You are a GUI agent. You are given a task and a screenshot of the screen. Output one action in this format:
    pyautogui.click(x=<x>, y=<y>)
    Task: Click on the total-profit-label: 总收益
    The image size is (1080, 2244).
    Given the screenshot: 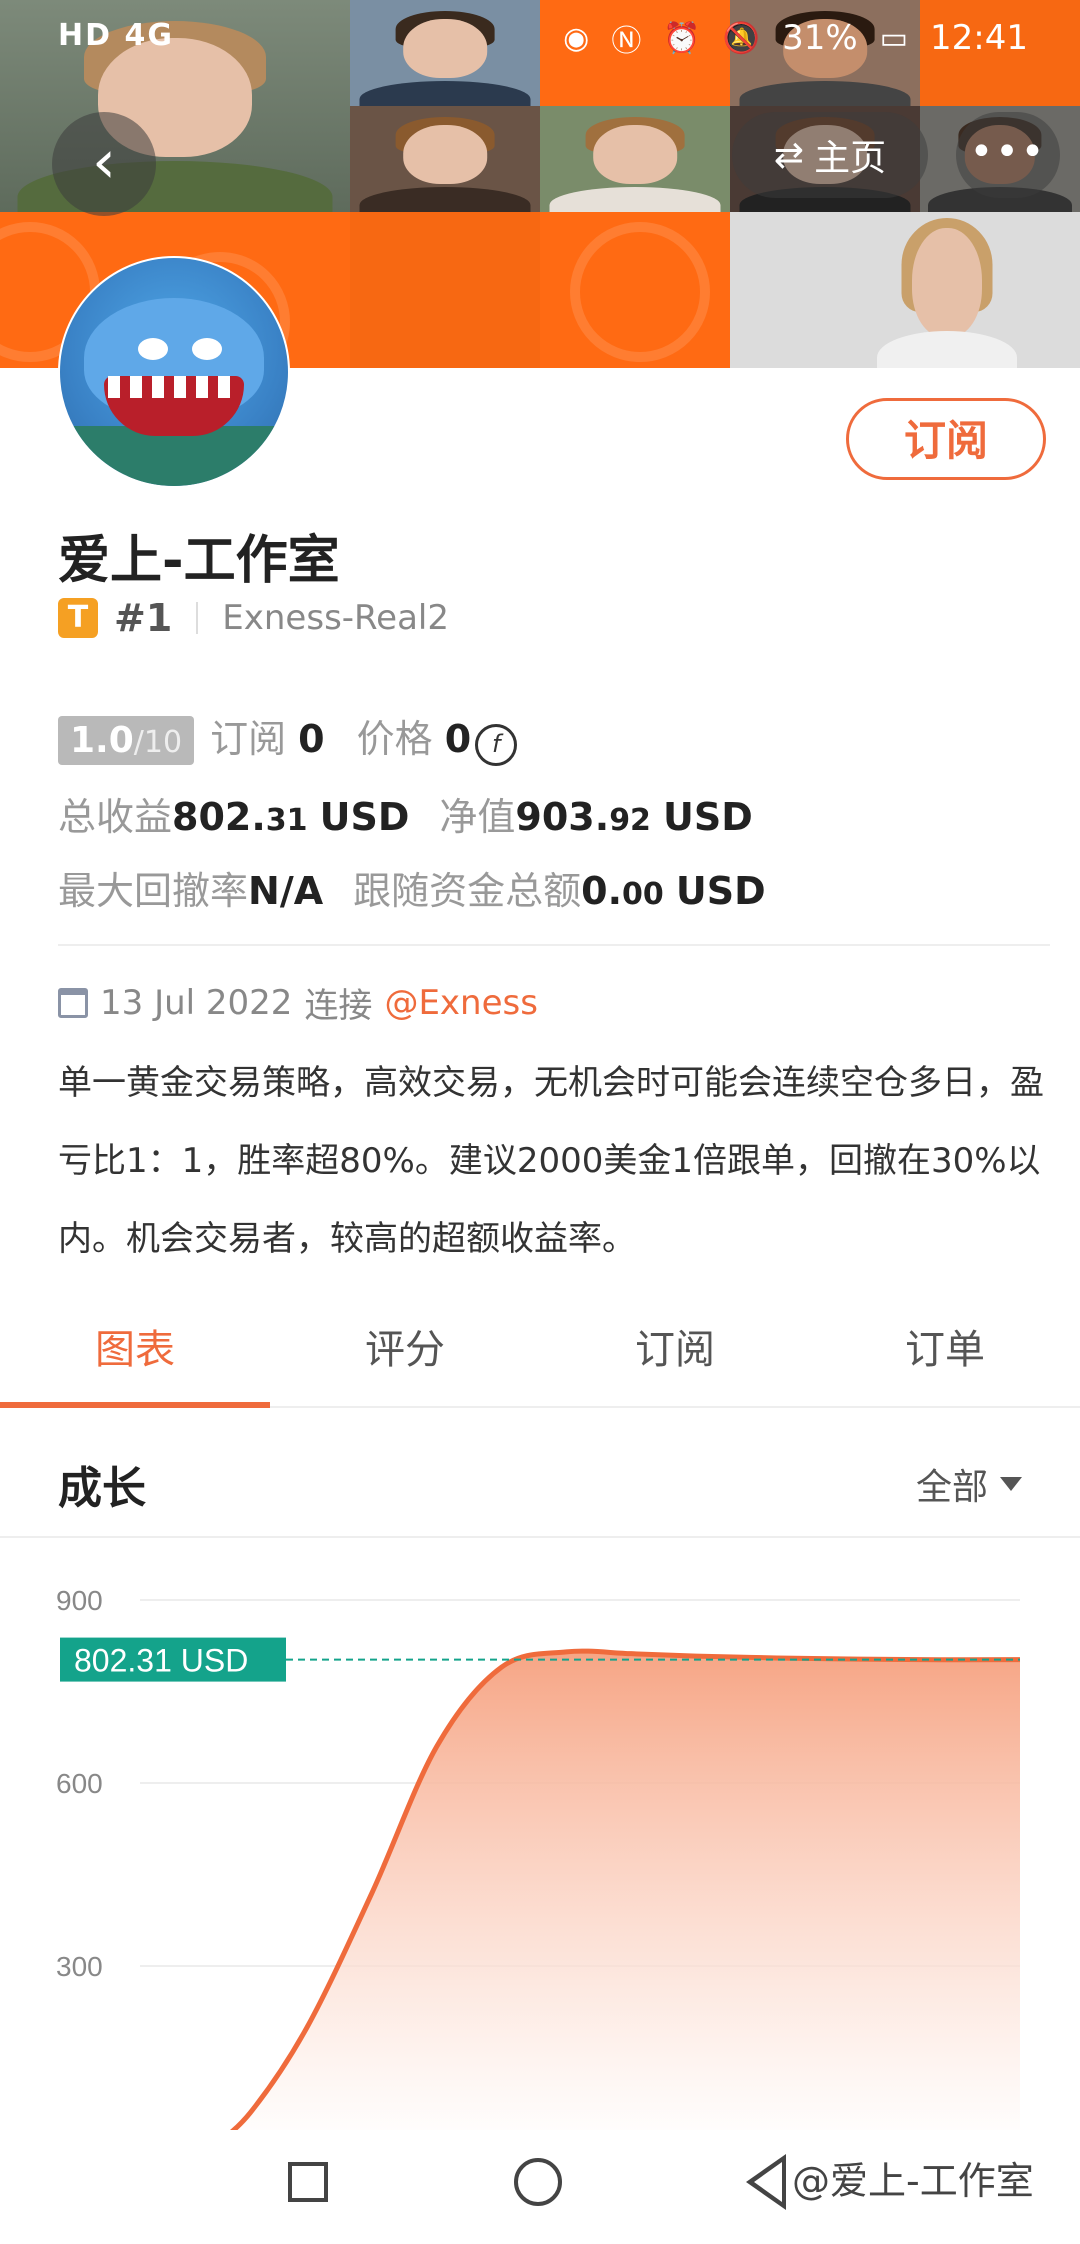 What is the action you would take?
    pyautogui.click(x=115, y=817)
    